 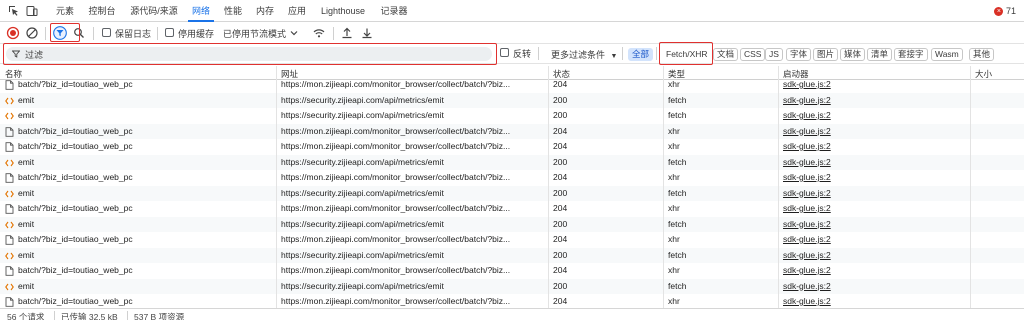 What do you see at coordinates (947, 54) in the screenshot?
I see `chip-wasm: Wasm` at bounding box center [947, 54].